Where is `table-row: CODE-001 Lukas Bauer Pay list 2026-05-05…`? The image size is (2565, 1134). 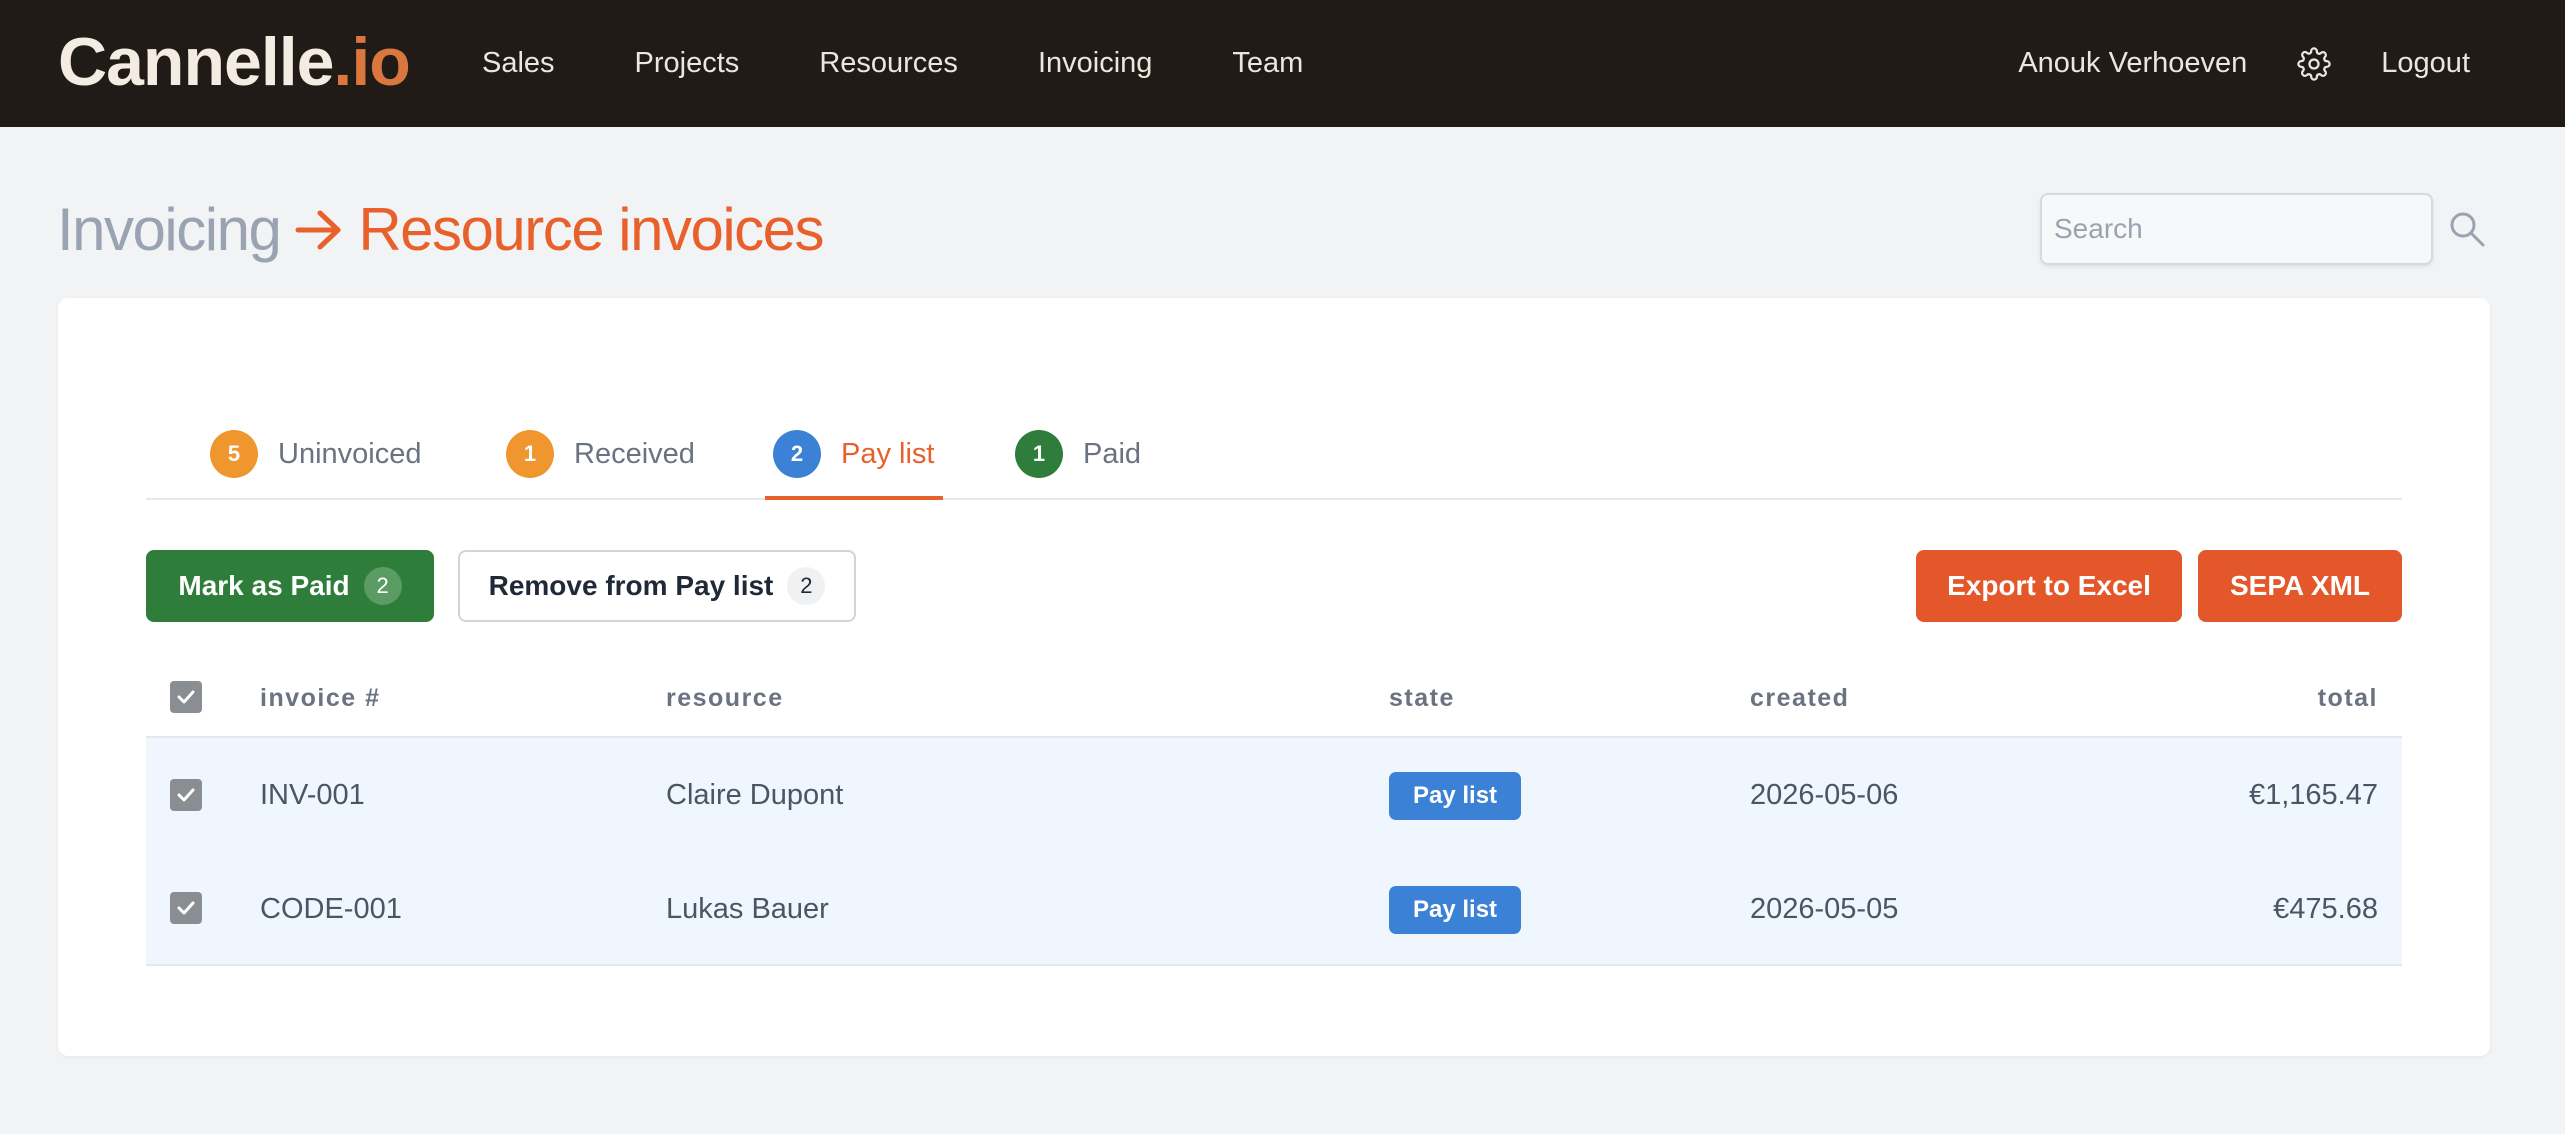
table-row: CODE-001 Lukas Bauer Pay list 2026-05-05… is located at coordinates (1274, 909).